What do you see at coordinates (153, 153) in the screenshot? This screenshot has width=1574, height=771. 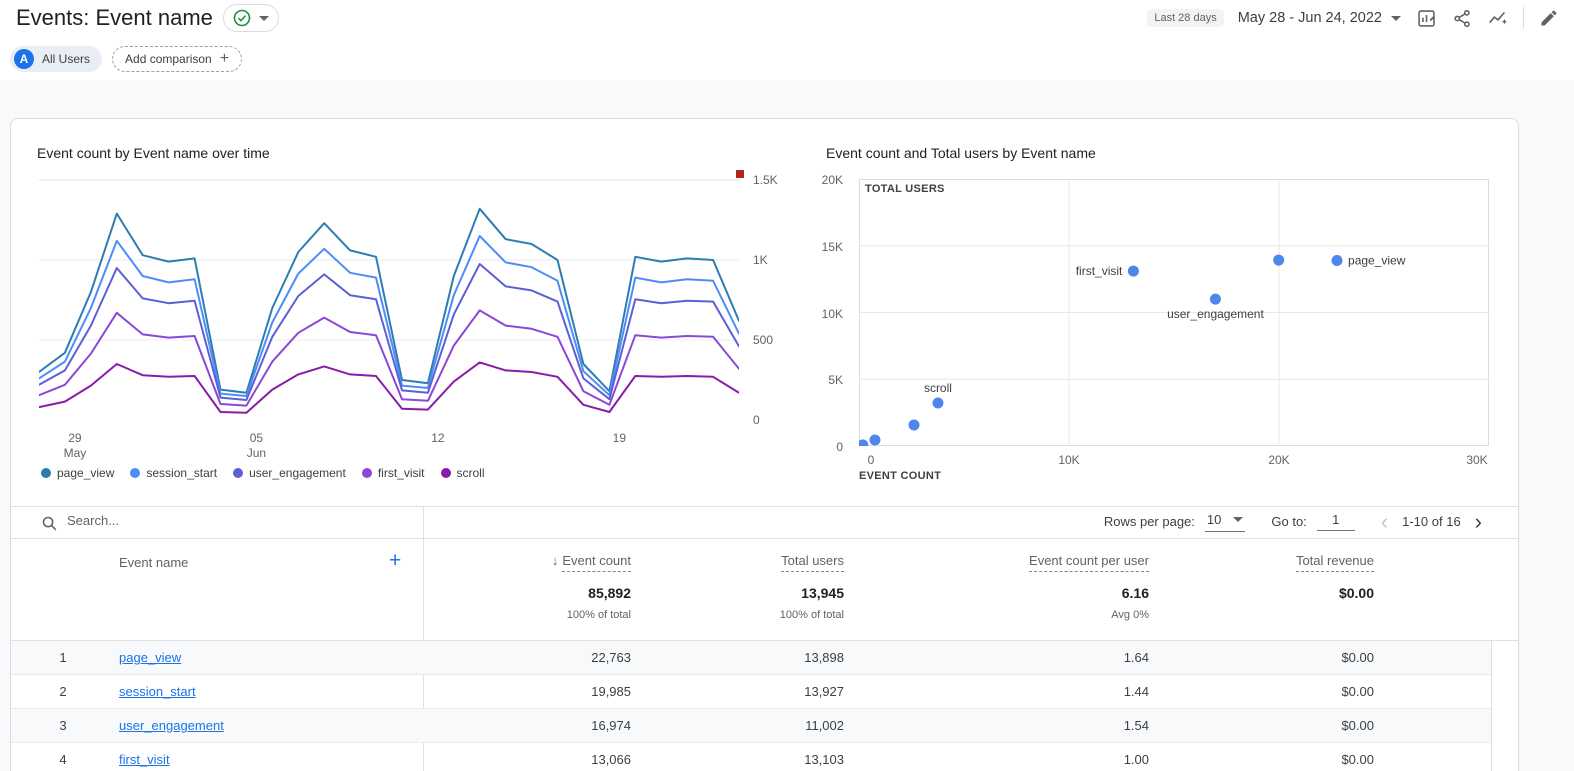 I see `line-chart-title: Event count by Event name over time` at bounding box center [153, 153].